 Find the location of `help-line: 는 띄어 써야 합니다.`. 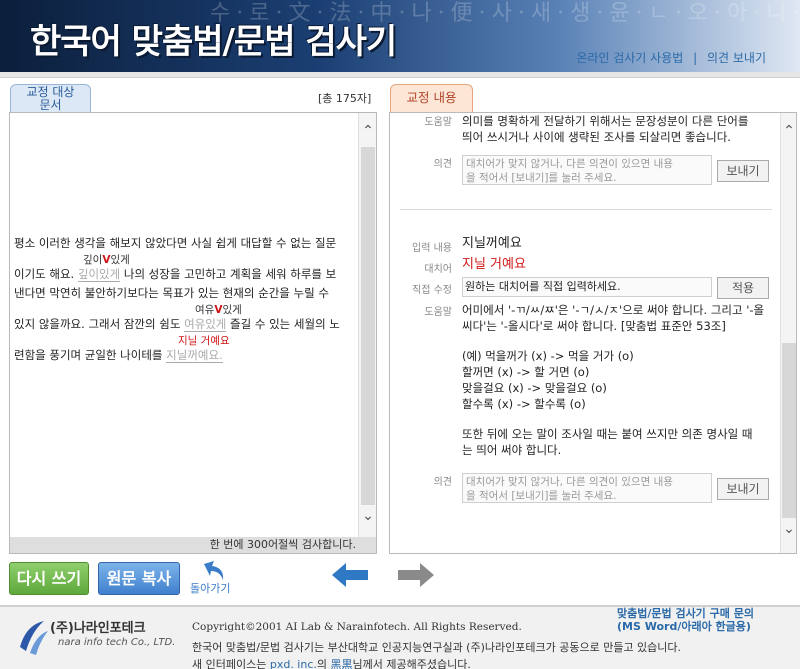

help-line: 는 띄어 써야 합니다. is located at coordinates (512, 450).